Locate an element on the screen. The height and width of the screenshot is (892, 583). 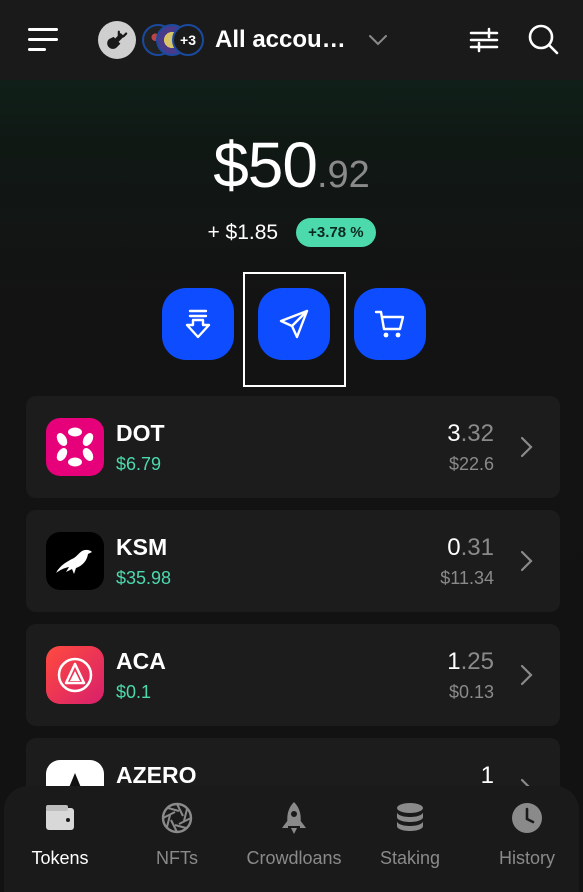
token-symbol: KSM is located at coordinates (142, 547).